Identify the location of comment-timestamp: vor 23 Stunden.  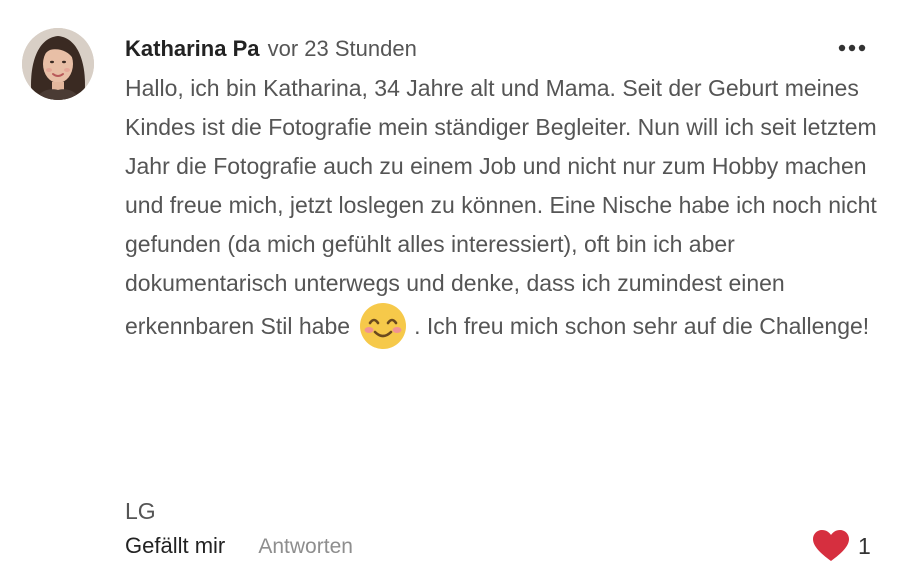
(342, 48).